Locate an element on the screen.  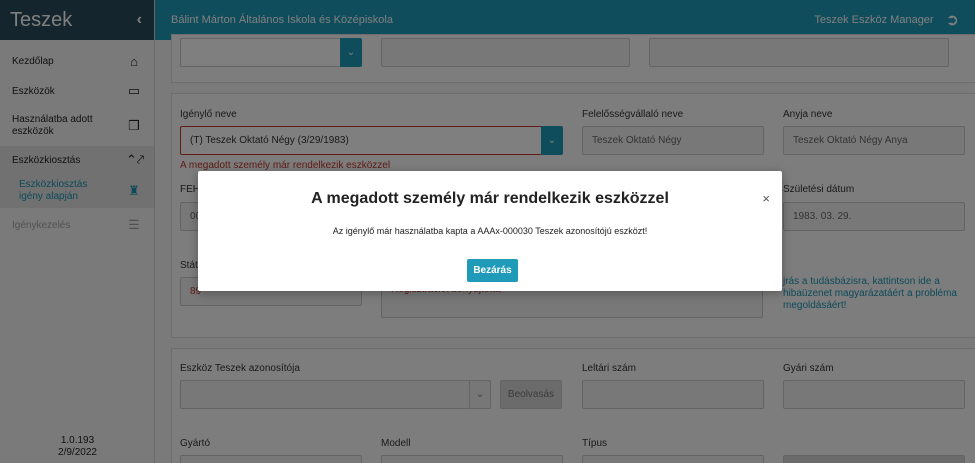
close-icon: × is located at coordinates (766, 198).